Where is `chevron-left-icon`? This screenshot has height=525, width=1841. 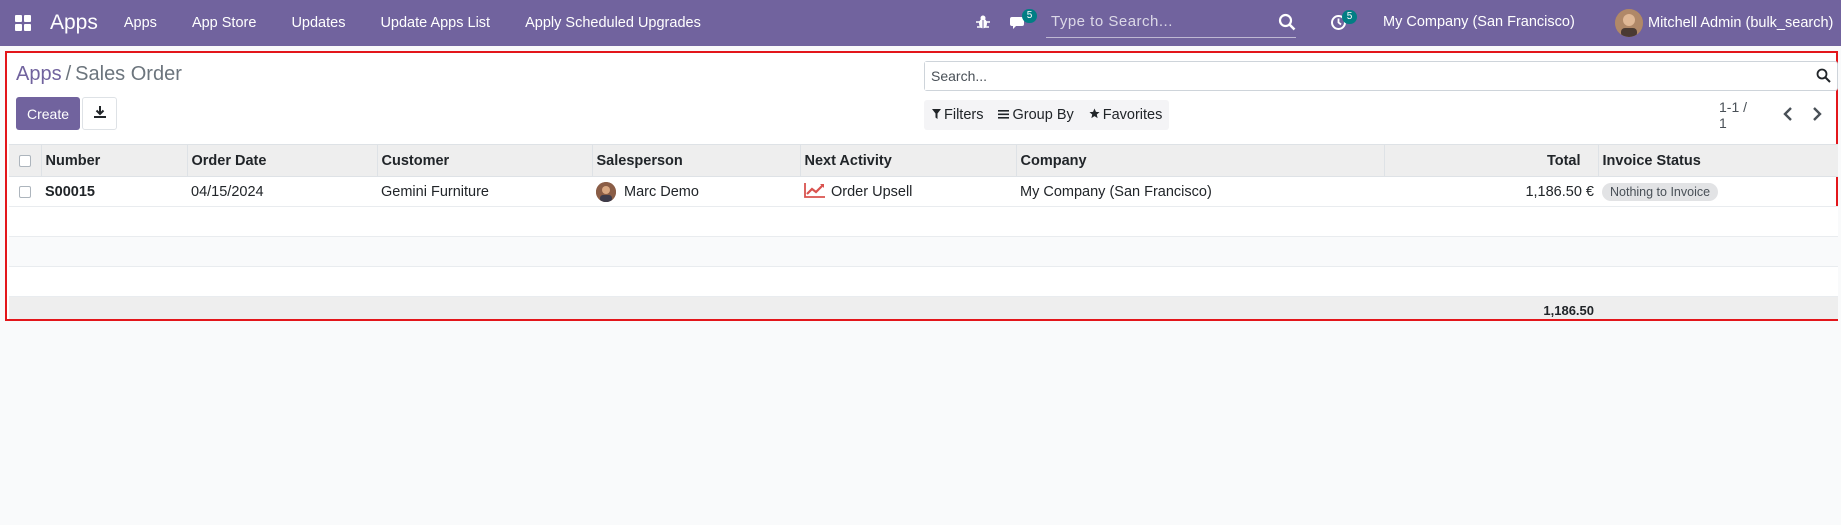
chevron-left-icon is located at coordinates (1788, 115).